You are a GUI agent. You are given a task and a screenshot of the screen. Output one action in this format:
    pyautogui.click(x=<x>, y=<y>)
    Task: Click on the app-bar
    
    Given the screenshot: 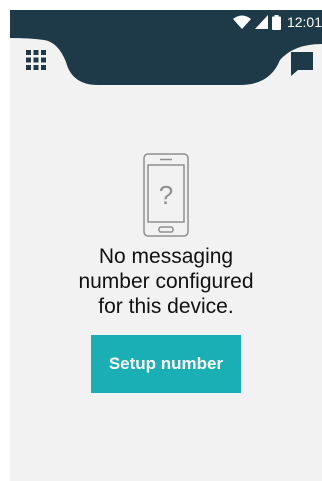 What is the action you would take?
    pyautogui.click(x=166, y=60)
    